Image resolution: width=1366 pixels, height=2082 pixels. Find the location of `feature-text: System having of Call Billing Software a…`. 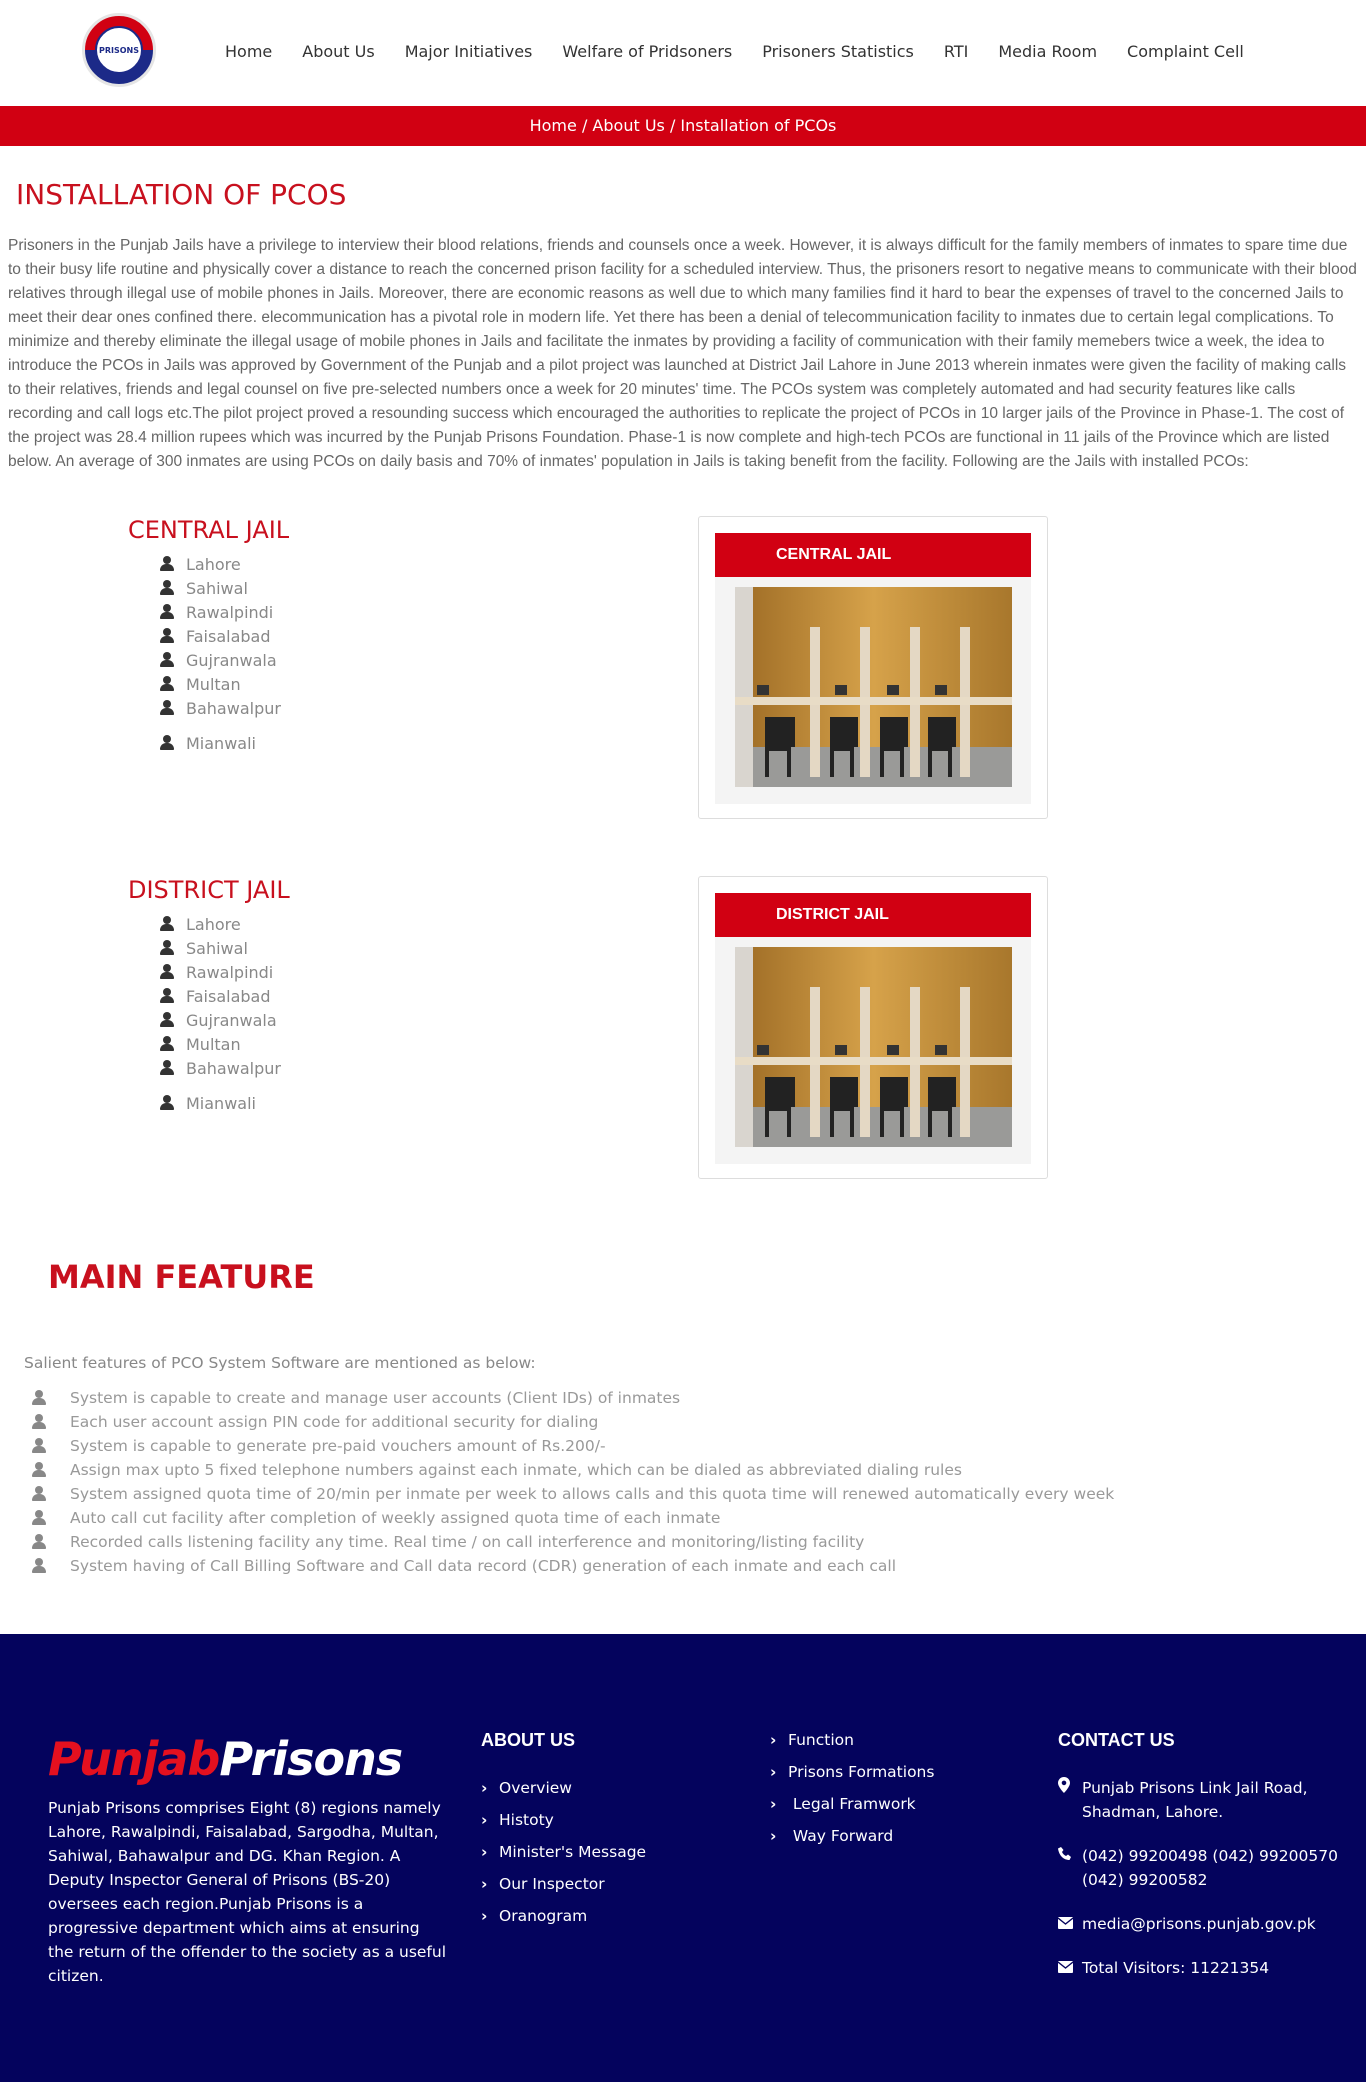

feature-text: System having of Call Billing Software a… is located at coordinates (483, 1566).